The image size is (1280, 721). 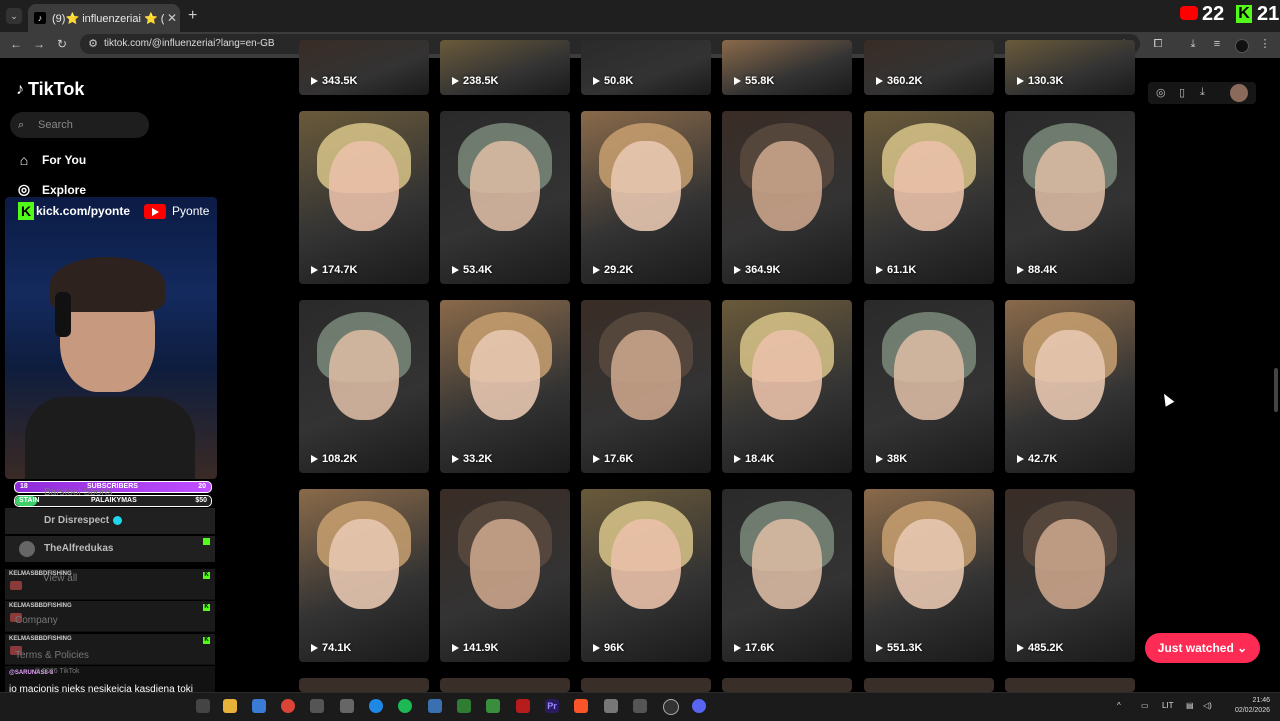 What do you see at coordinates (1265, 44) in the screenshot?
I see `menu-kebab-icon: ⋮` at bounding box center [1265, 44].